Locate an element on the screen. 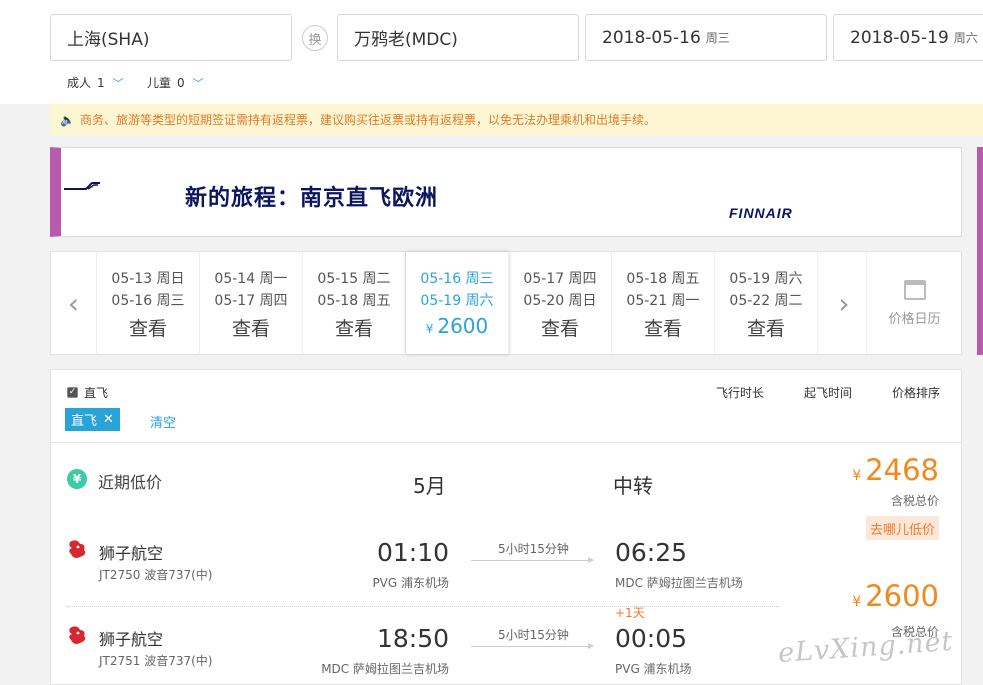 Image resolution: width=983 pixels, height=685 pixels. low-price-month: 5月 is located at coordinates (429, 486).